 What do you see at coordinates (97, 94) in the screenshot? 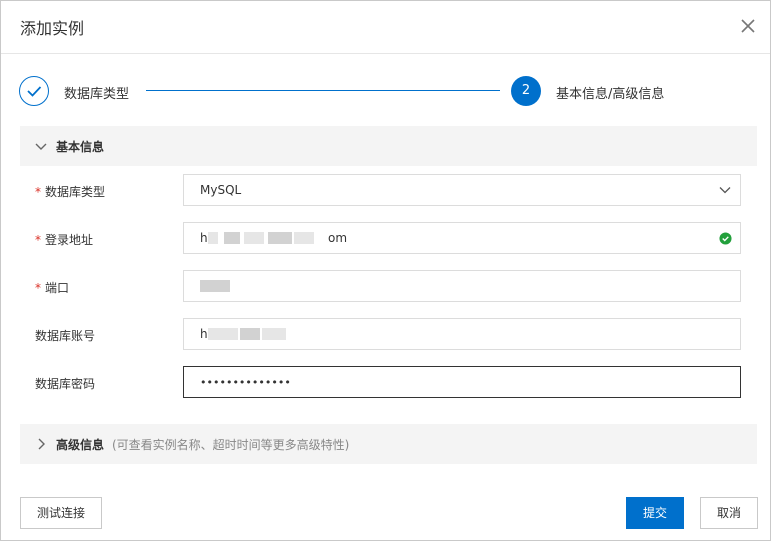
I see `step-1-label: 数据库类型` at bounding box center [97, 94].